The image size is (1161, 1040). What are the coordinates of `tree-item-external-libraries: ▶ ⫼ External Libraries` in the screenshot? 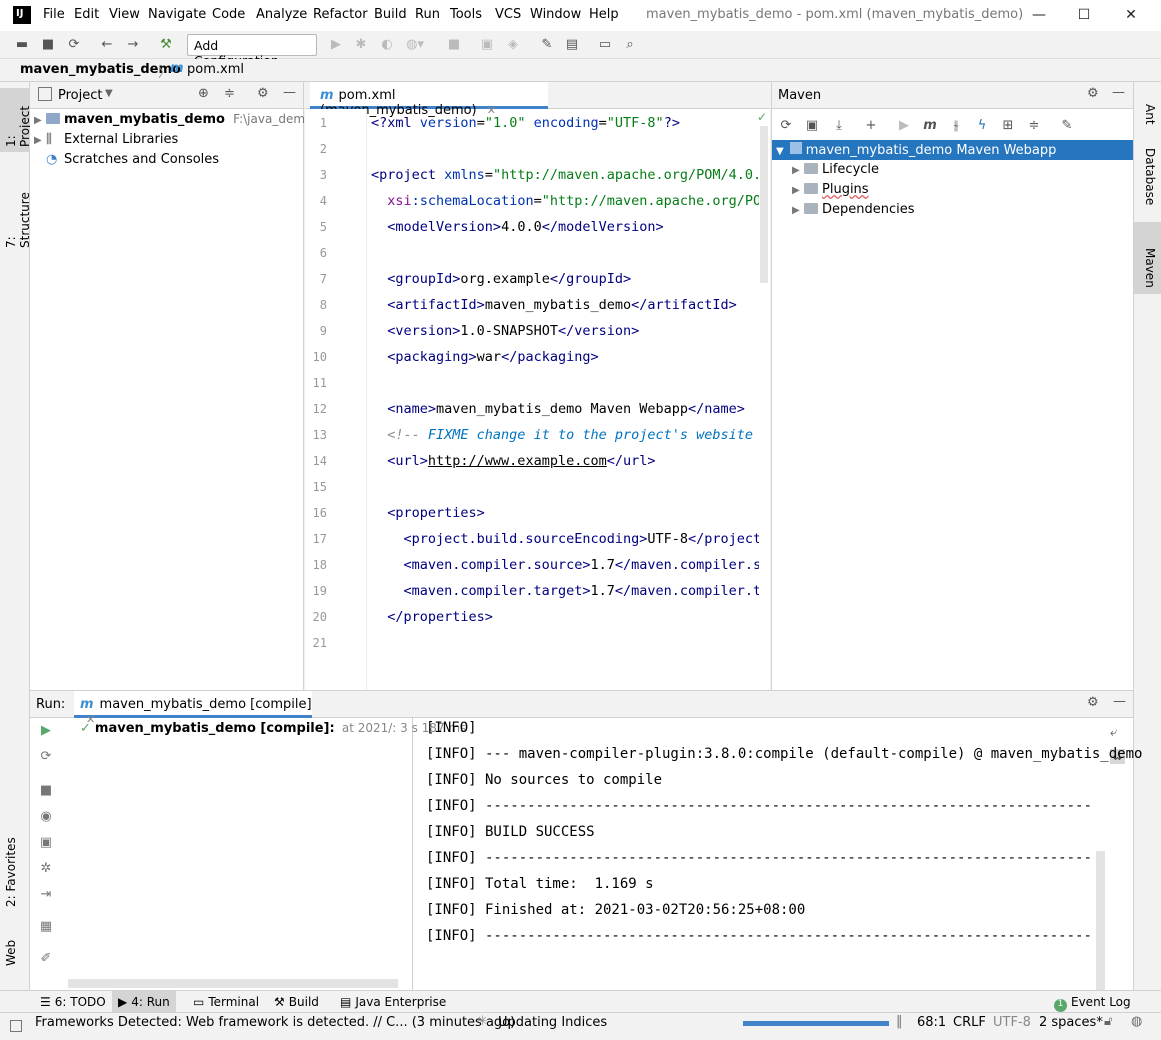 It's located at (106, 142).